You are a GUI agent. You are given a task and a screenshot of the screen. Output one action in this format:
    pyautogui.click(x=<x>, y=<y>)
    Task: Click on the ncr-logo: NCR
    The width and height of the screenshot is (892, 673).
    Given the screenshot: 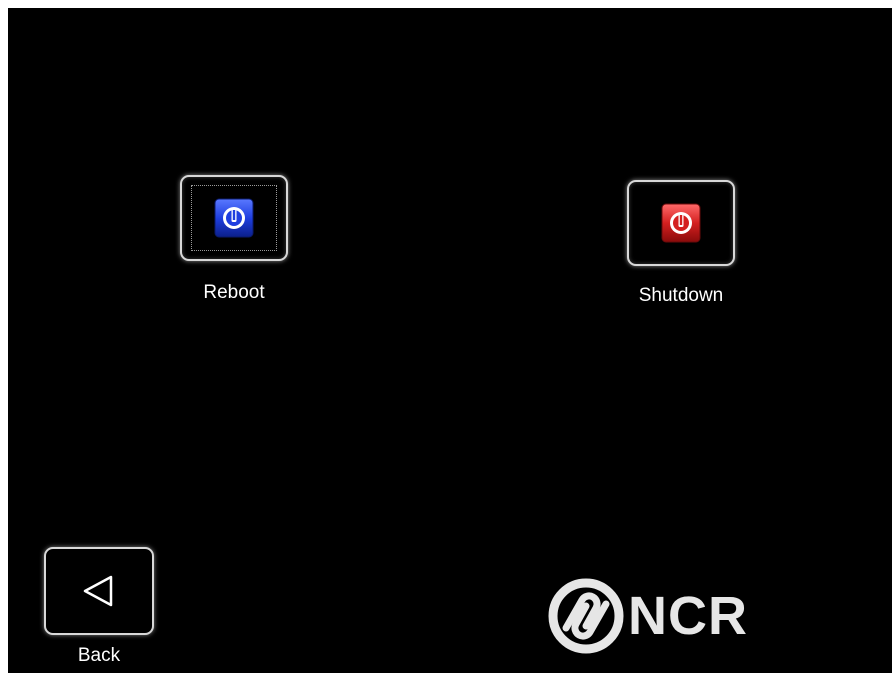 What is the action you would take?
    pyautogui.click(x=683, y=616)
    